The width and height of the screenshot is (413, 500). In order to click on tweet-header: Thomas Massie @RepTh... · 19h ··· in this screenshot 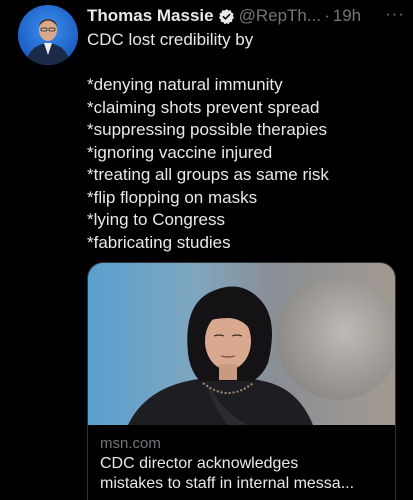, I will do `click(246, 16)`.